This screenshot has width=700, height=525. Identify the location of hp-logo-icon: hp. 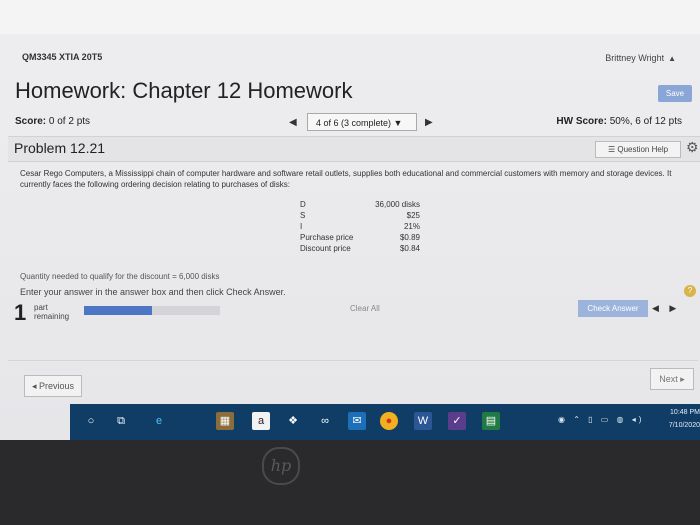
(281, 466).